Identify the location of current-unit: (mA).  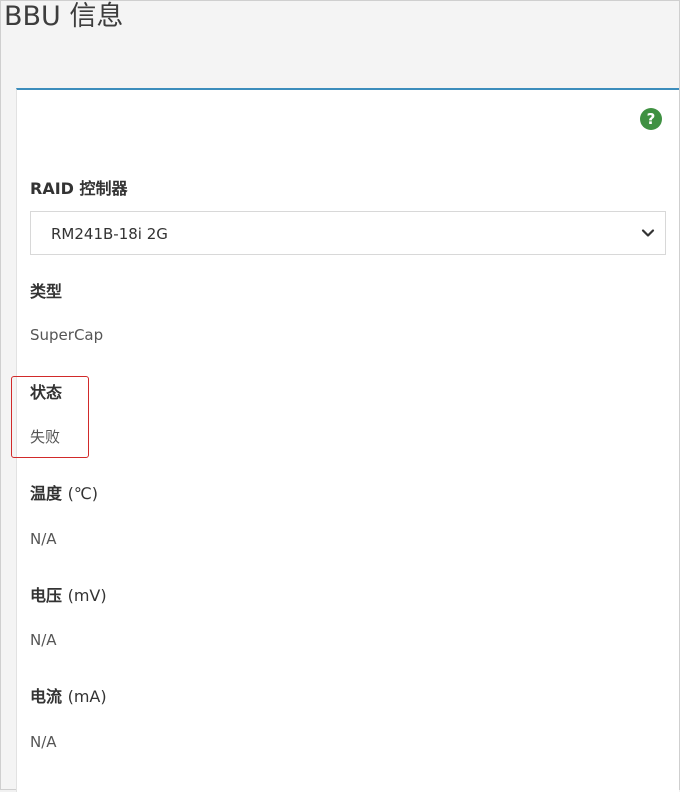
(87, 696).